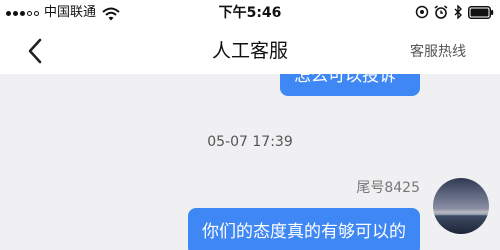 The image size is (500, 250). Describe the element at coordinates (441, 12) in the screenshot. I see `alarm-icon` at that location.